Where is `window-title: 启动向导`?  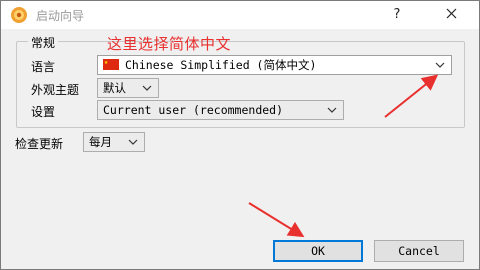 window-title: 启动向导 is located at coordinates (60, 16).